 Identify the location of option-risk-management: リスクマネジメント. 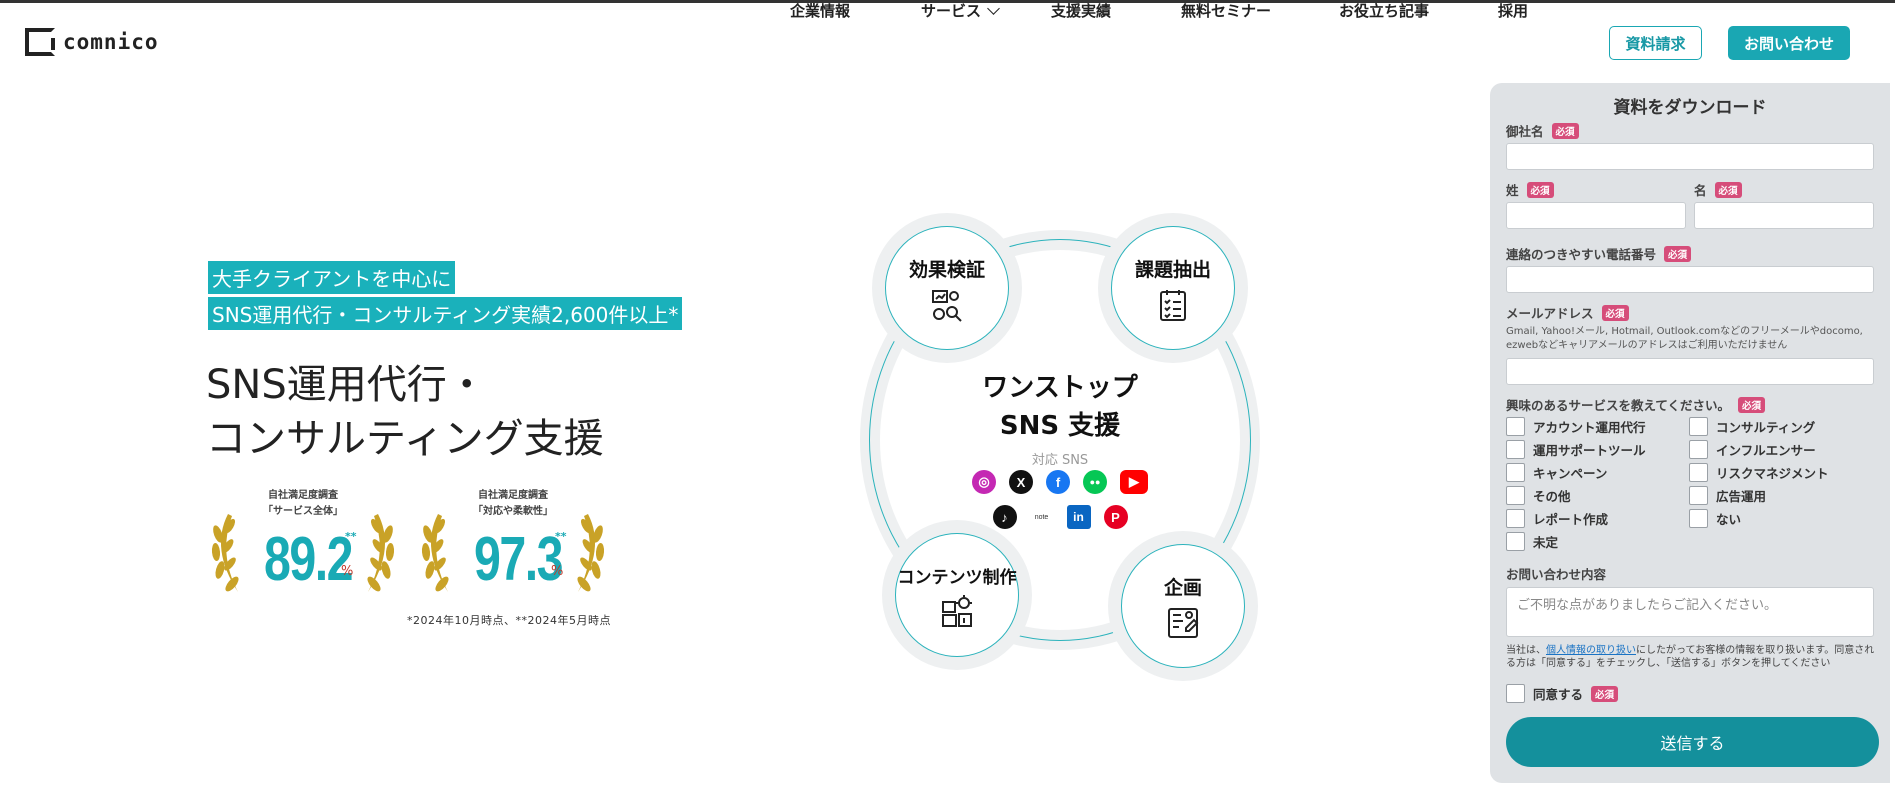
(1759, 472).